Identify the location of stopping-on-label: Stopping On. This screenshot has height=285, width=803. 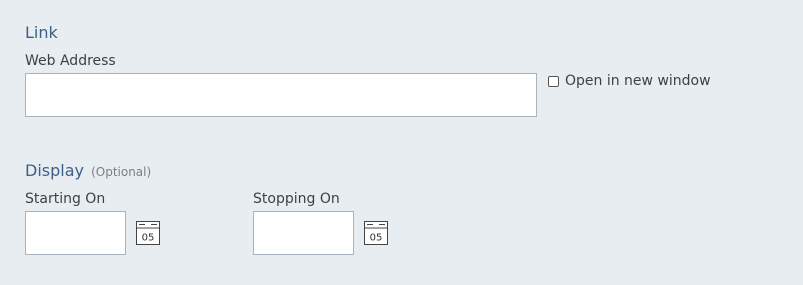
(296, 199).